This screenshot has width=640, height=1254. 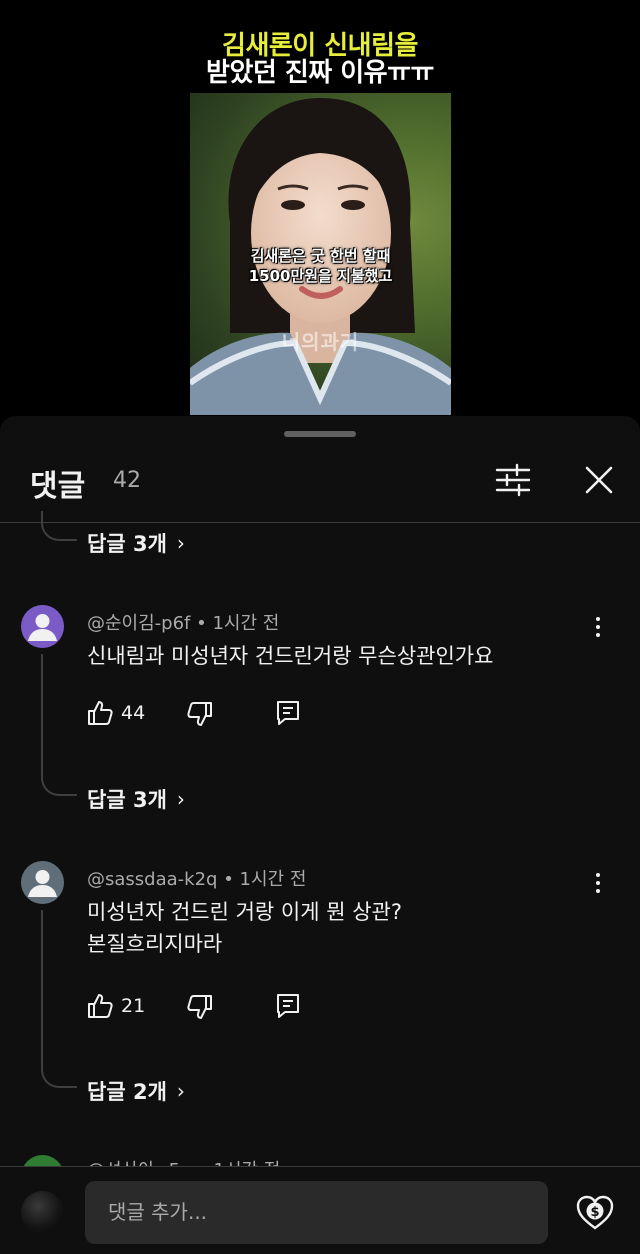 What do you see at coordinates (58, 486) in the screenshot?
I see `comments-title: 댓글` at bounding box center [58, 486].